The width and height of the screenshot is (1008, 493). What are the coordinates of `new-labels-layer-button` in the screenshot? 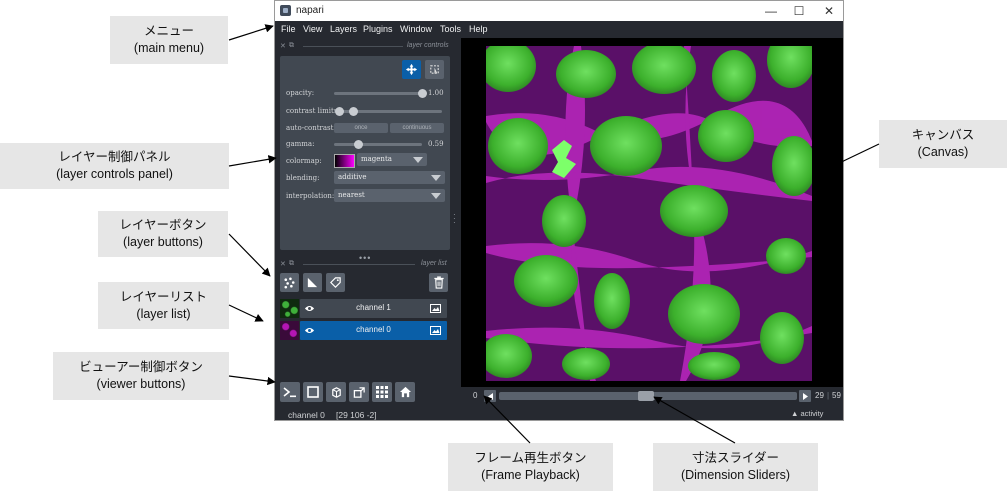 It's located at (335, 282).